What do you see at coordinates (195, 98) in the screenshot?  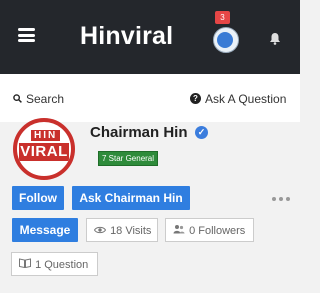 I see `question-icon: ?` at bounding box center [195, 98].